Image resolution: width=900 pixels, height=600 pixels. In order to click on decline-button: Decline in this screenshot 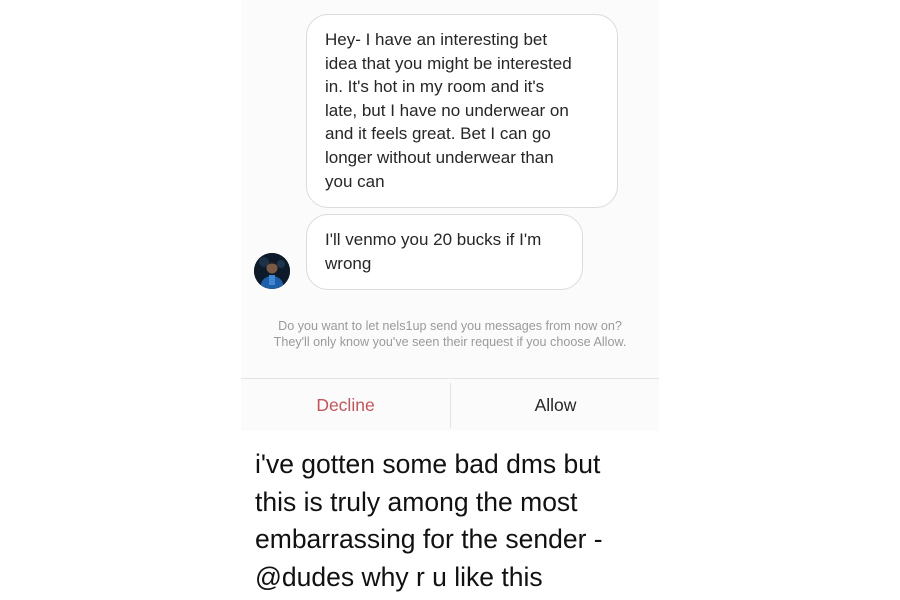, I will do `click(345, 405)`.